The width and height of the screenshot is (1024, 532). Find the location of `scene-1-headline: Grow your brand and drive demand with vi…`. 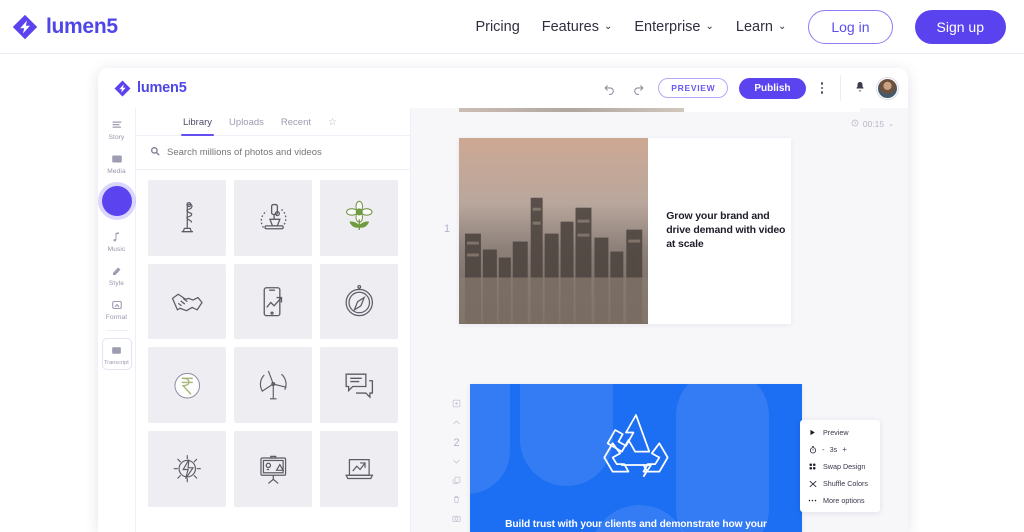

scene-1-headline: Grow your brand and drive demand with vi… is located at coordinates (726, 230).